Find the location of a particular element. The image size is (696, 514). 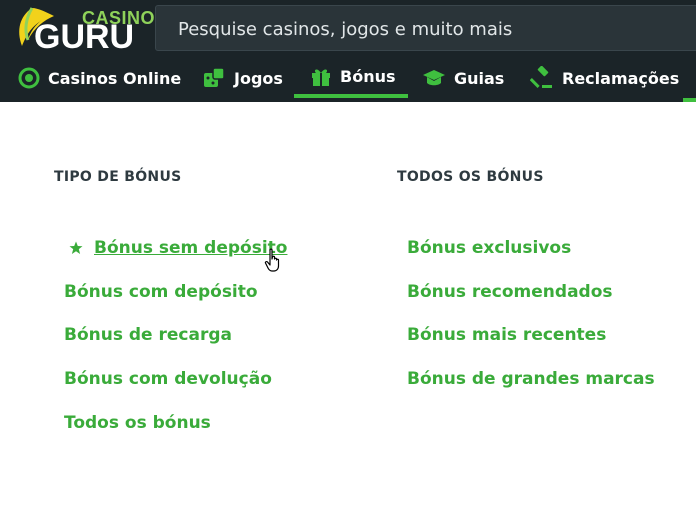

link-bonus-com-deposito: Bónus com depósito is located at coordinates (161, 292).